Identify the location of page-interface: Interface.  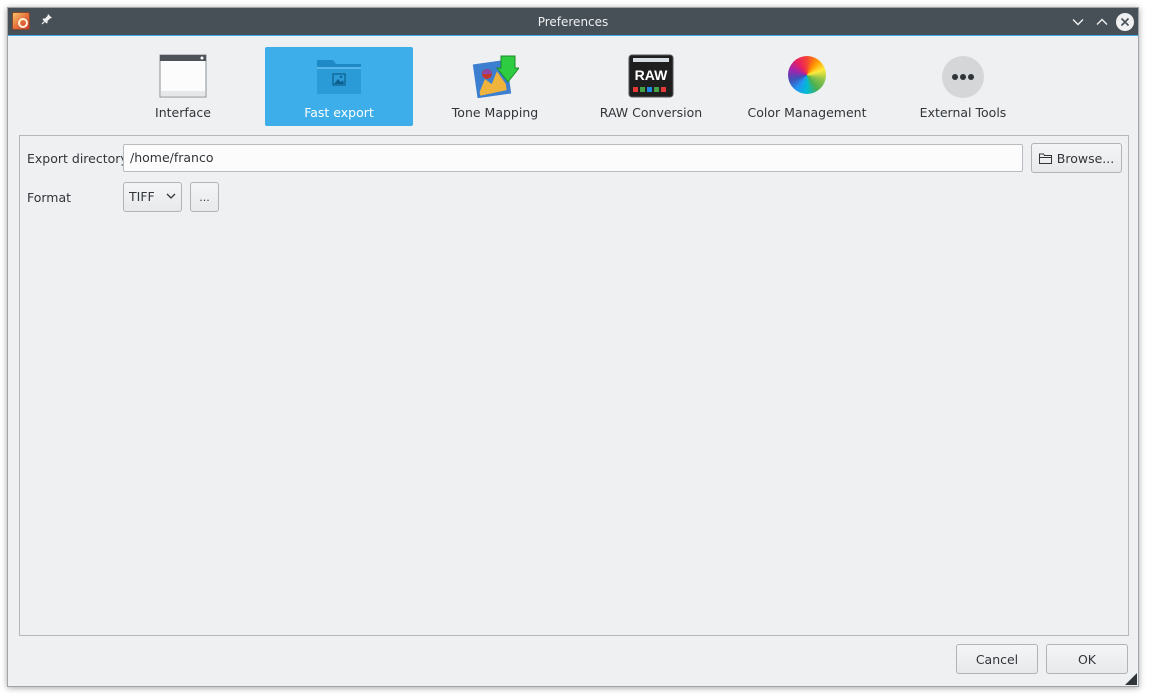
(183, 86).